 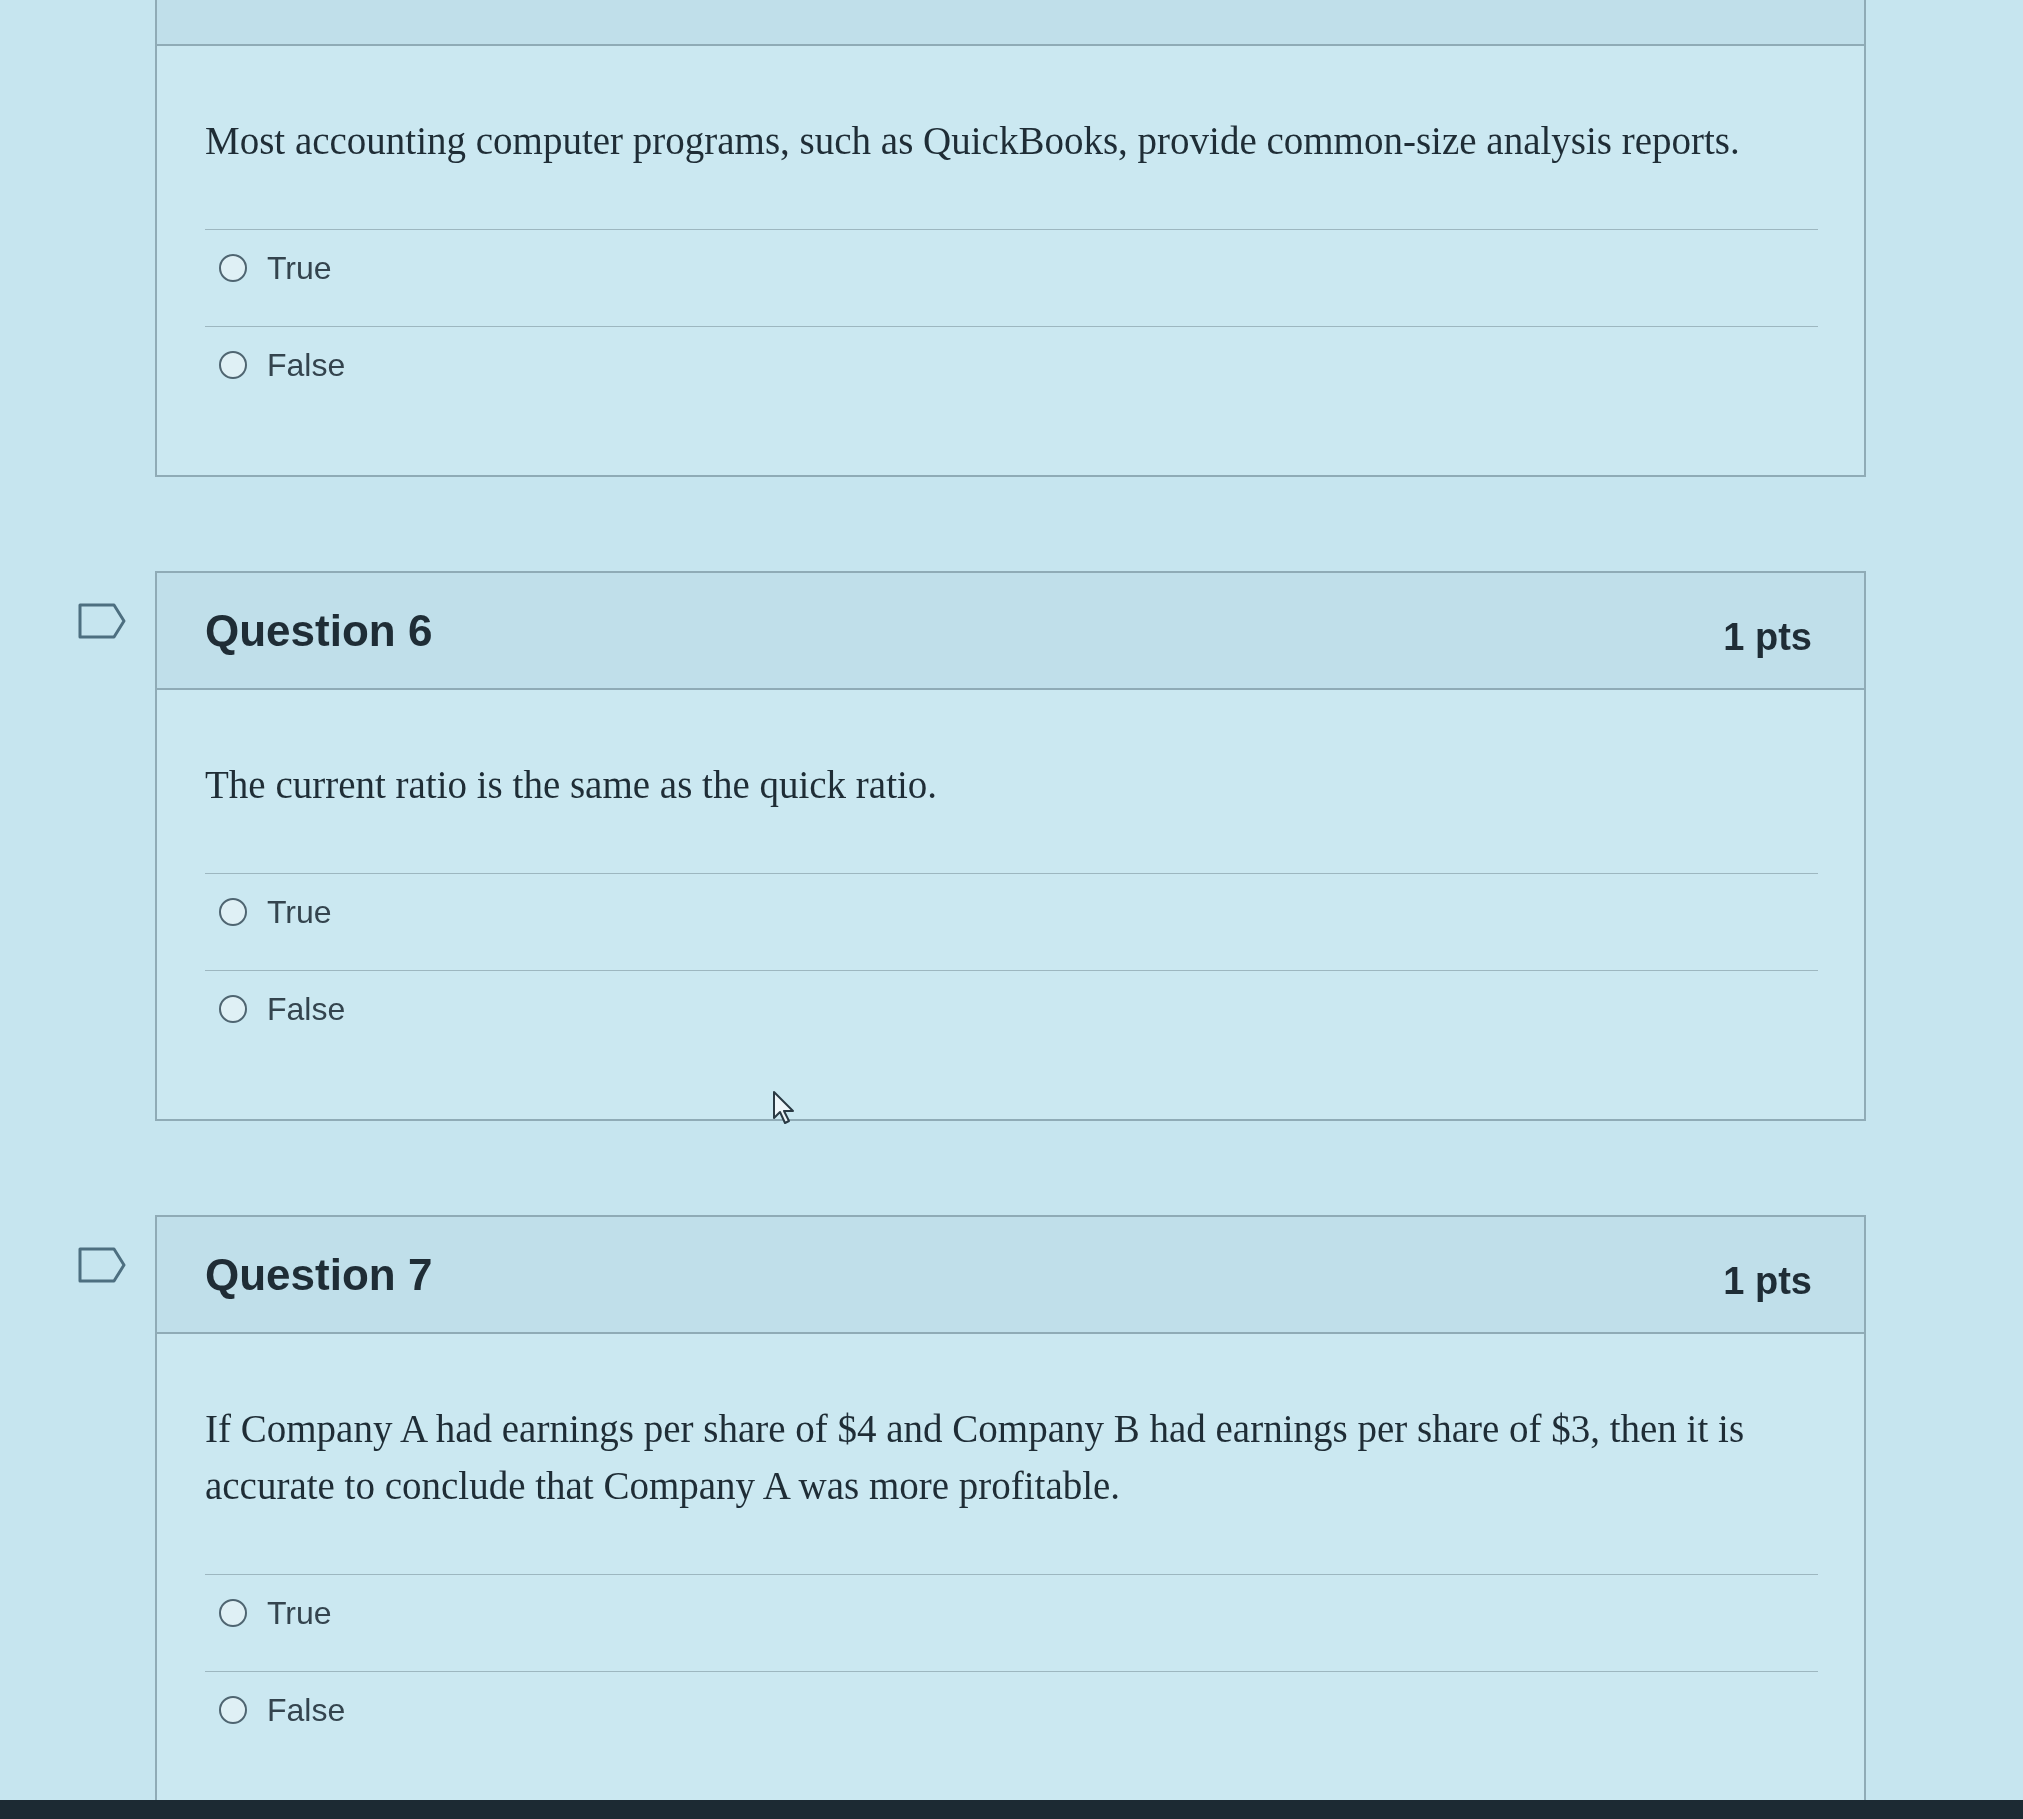 I want to click on question-title: Question 7, so click(x=319, y=1274).